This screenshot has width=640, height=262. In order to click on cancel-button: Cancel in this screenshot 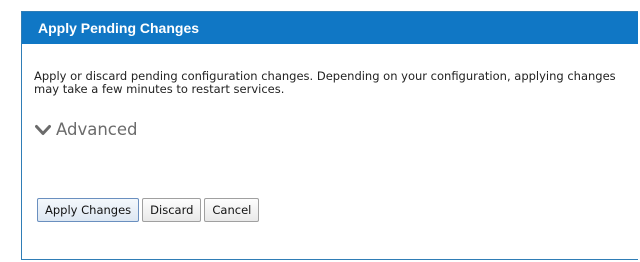, I will do `click(232, 210)`.